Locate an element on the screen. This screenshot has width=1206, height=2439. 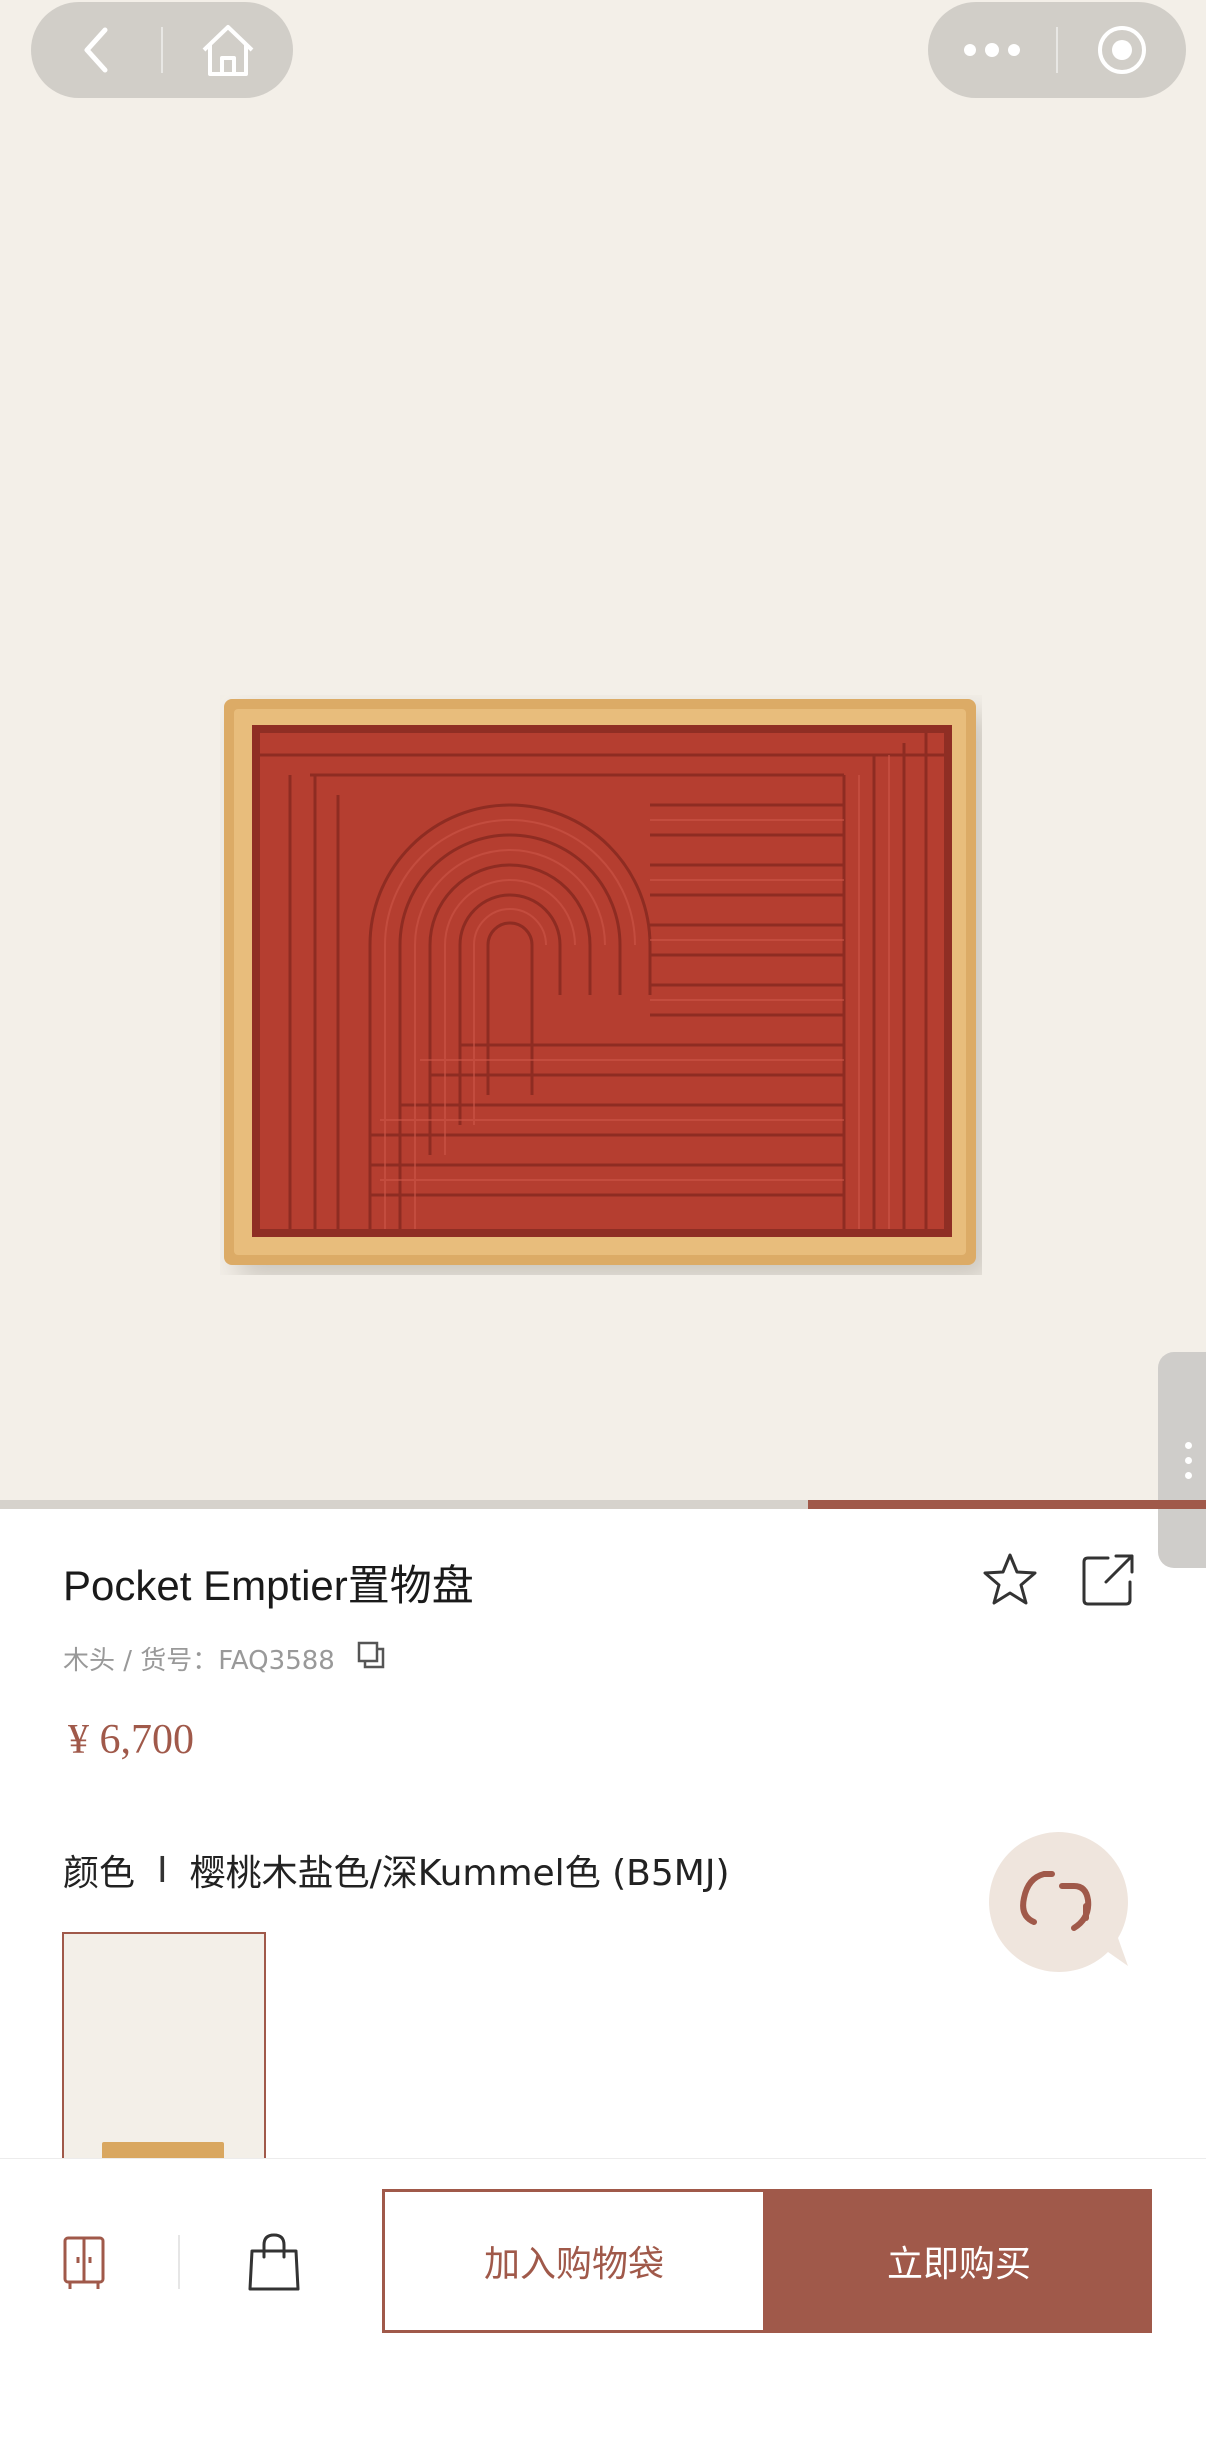
share-icon is located at coordinates (1108, 1580).